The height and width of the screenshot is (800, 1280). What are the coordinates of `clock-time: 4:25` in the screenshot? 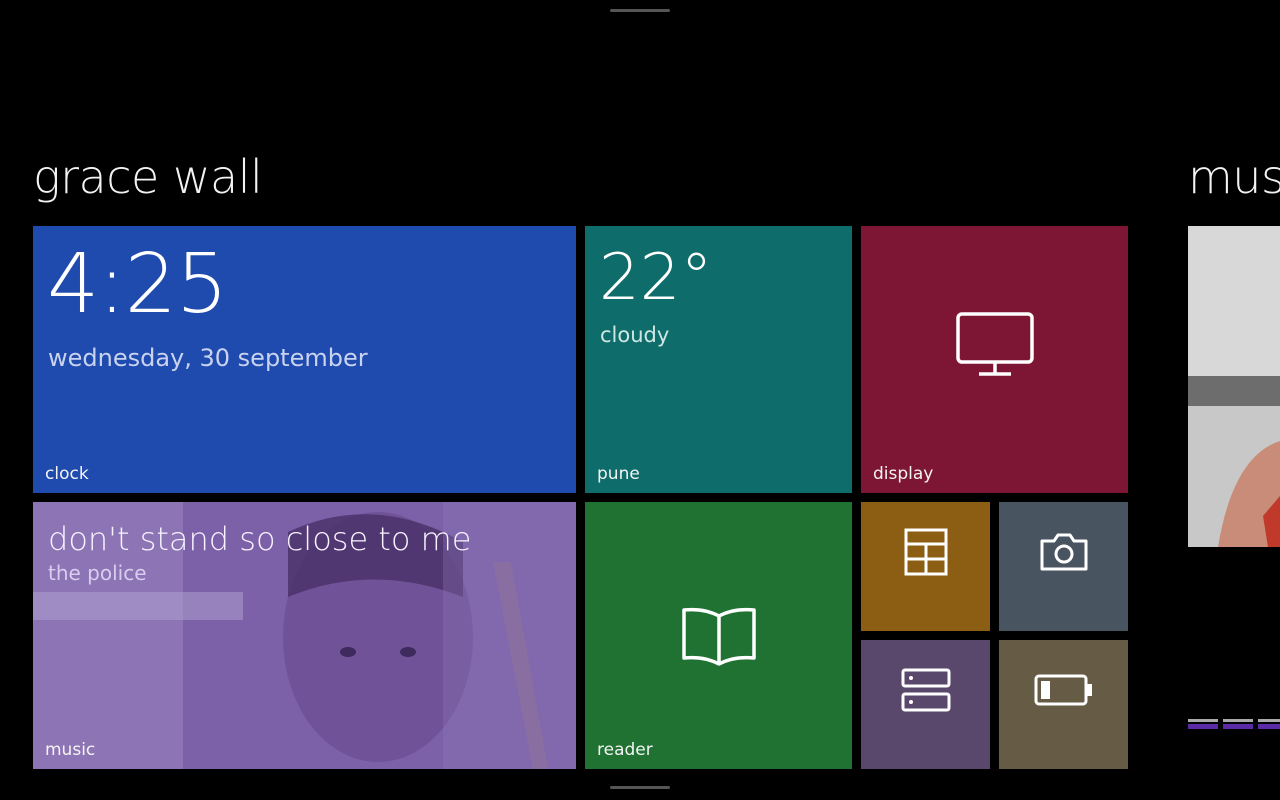 It's located at (137, 284).